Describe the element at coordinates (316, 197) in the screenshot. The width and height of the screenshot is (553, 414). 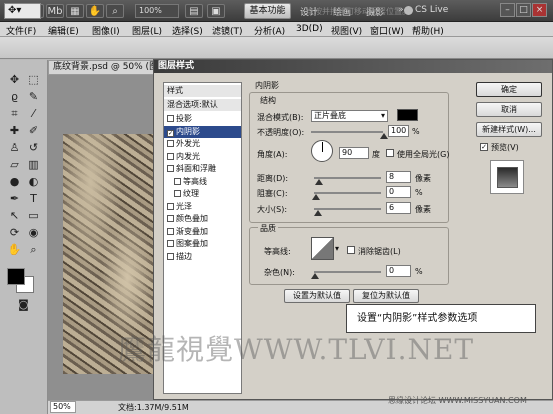
I see `choke-slider-thumb` at that location.